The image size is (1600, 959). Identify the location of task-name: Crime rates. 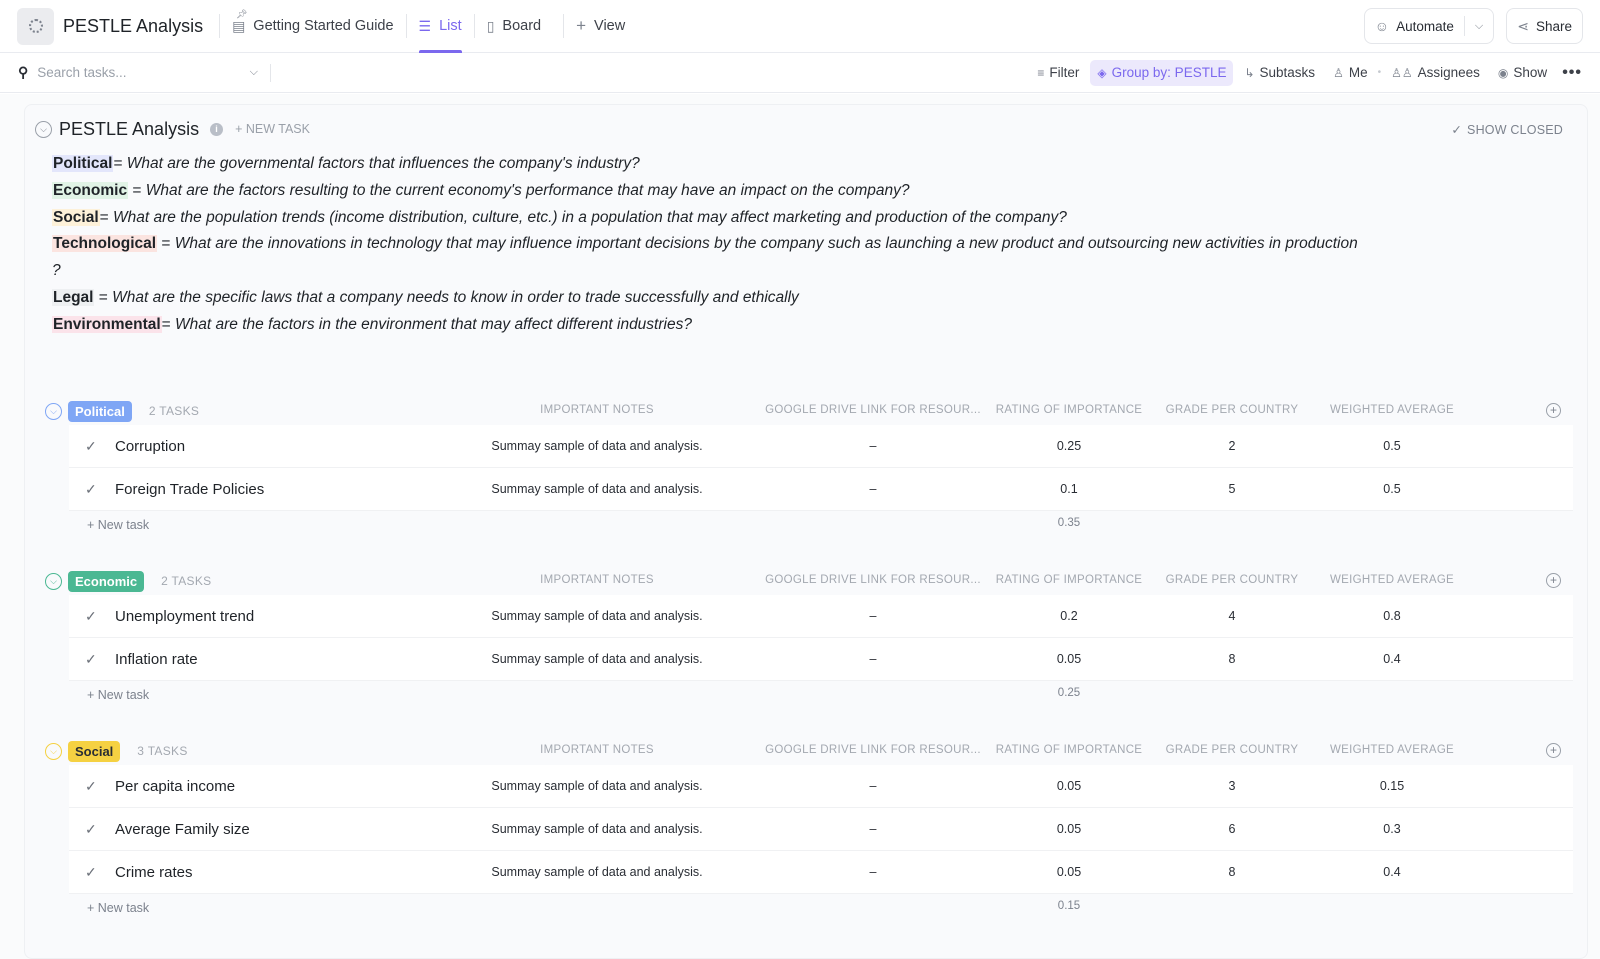
(154, 872).